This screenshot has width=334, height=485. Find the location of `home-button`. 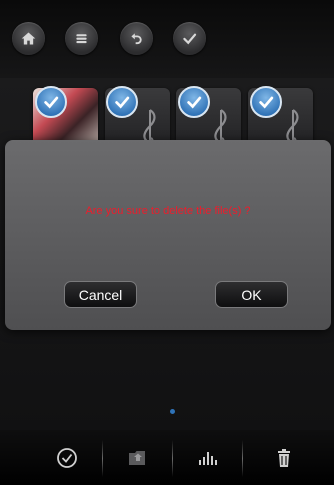

home-button is located at coordinates (28, 38).